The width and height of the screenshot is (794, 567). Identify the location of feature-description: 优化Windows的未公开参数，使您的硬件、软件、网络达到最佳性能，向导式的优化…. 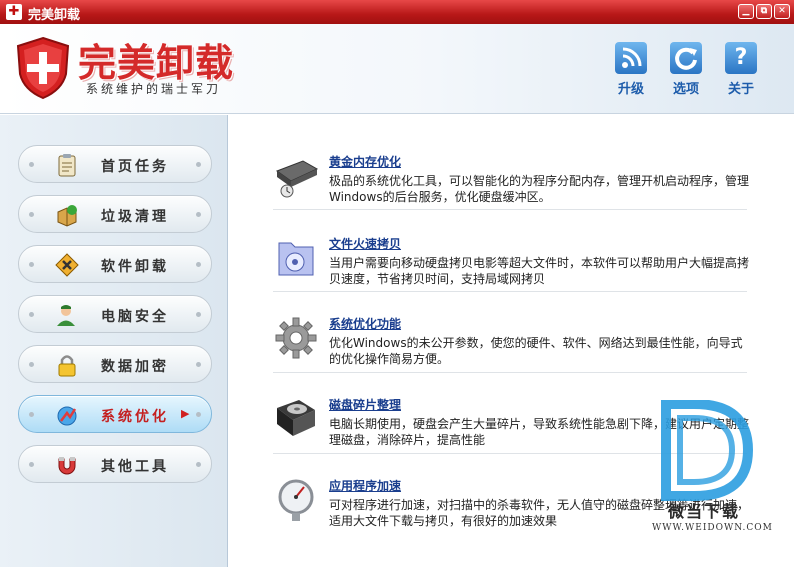
(536, 351).